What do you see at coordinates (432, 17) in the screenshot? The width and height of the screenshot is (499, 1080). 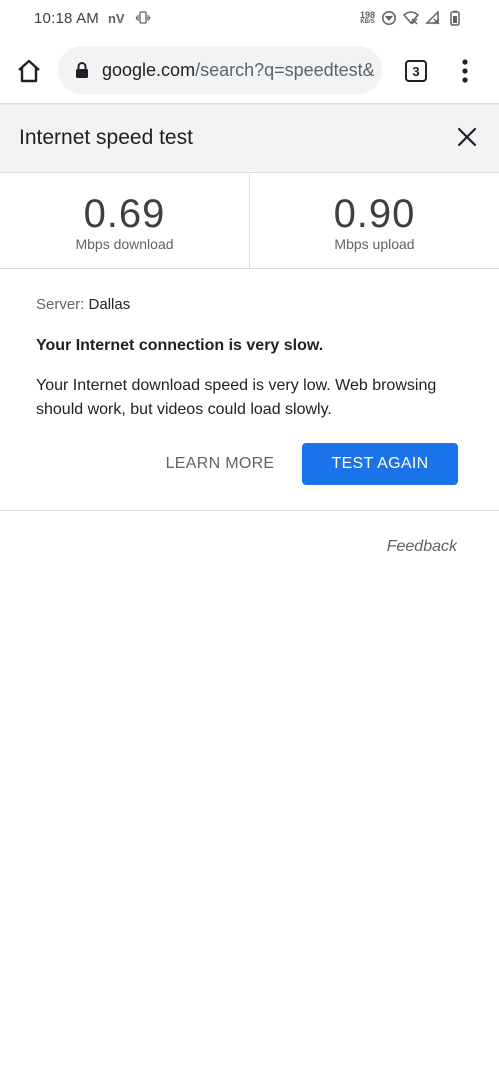 I see `signal-off-icon` at bounding box center [432, 17].